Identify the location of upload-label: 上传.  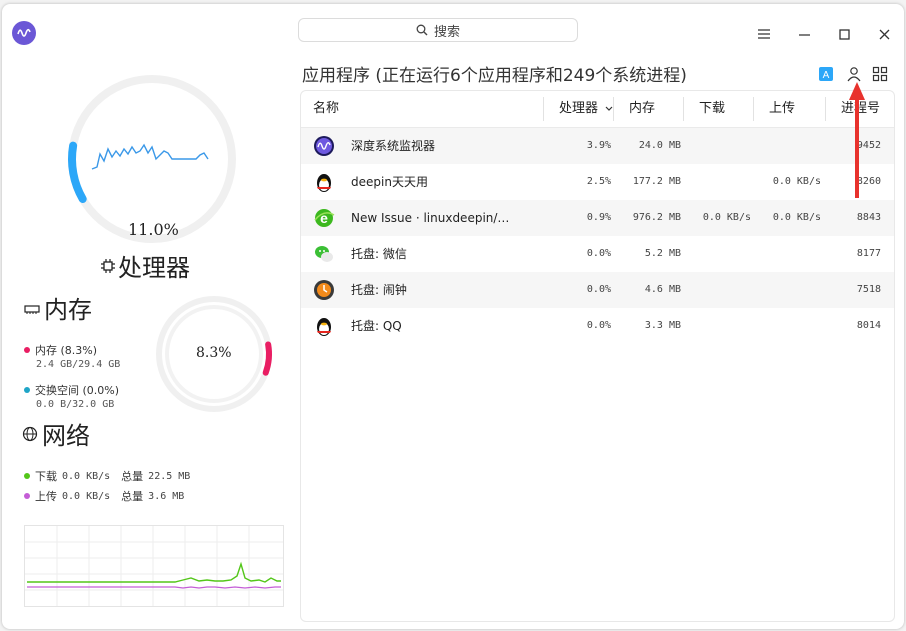
(46, 496).